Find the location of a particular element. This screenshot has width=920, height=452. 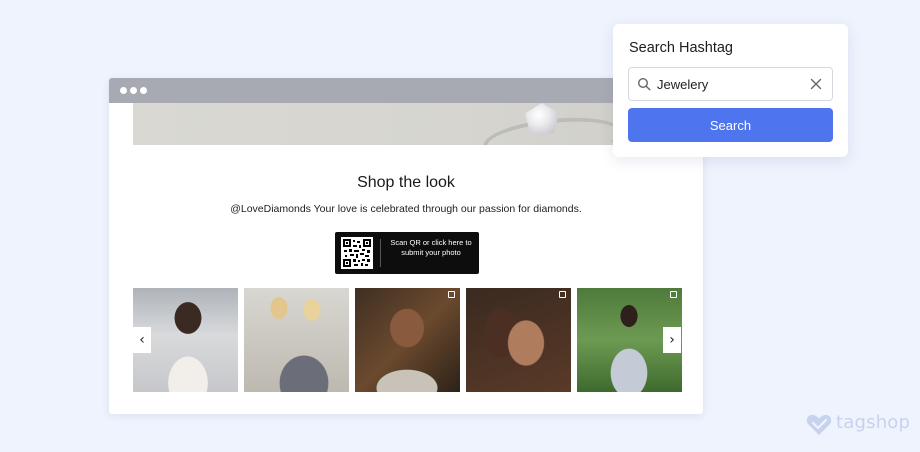

gallery-prev-button: ‹ is located at coordinates (142, 340).